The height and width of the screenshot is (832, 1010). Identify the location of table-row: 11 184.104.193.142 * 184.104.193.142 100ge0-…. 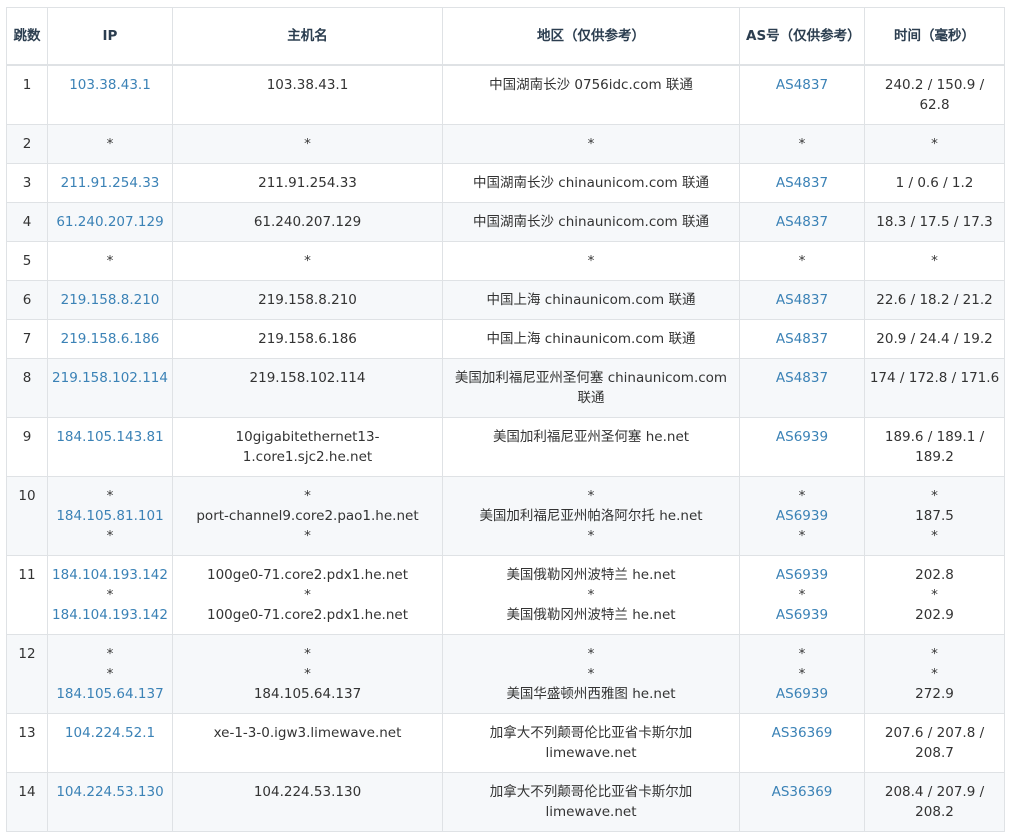
(505, 595).